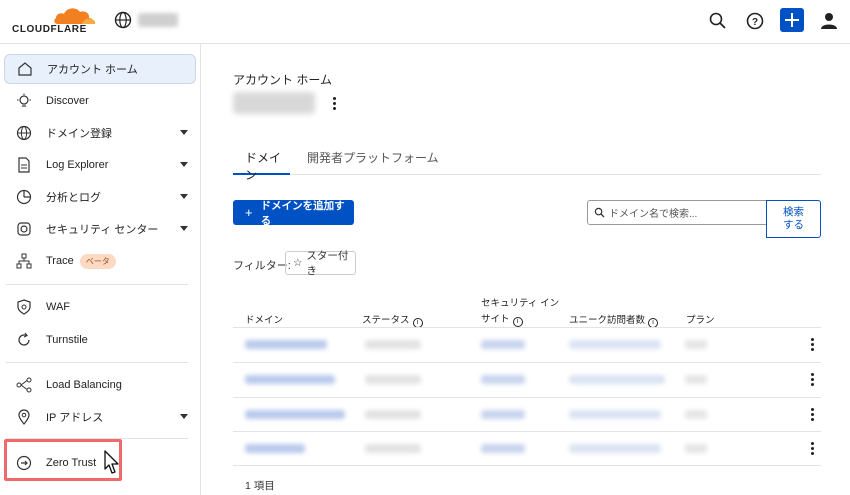 This screenshot has width=850, height=495. Describe the element at coordinates (261, 165) in the screenshot. I see `tab-domains: ドメイン` at that location.